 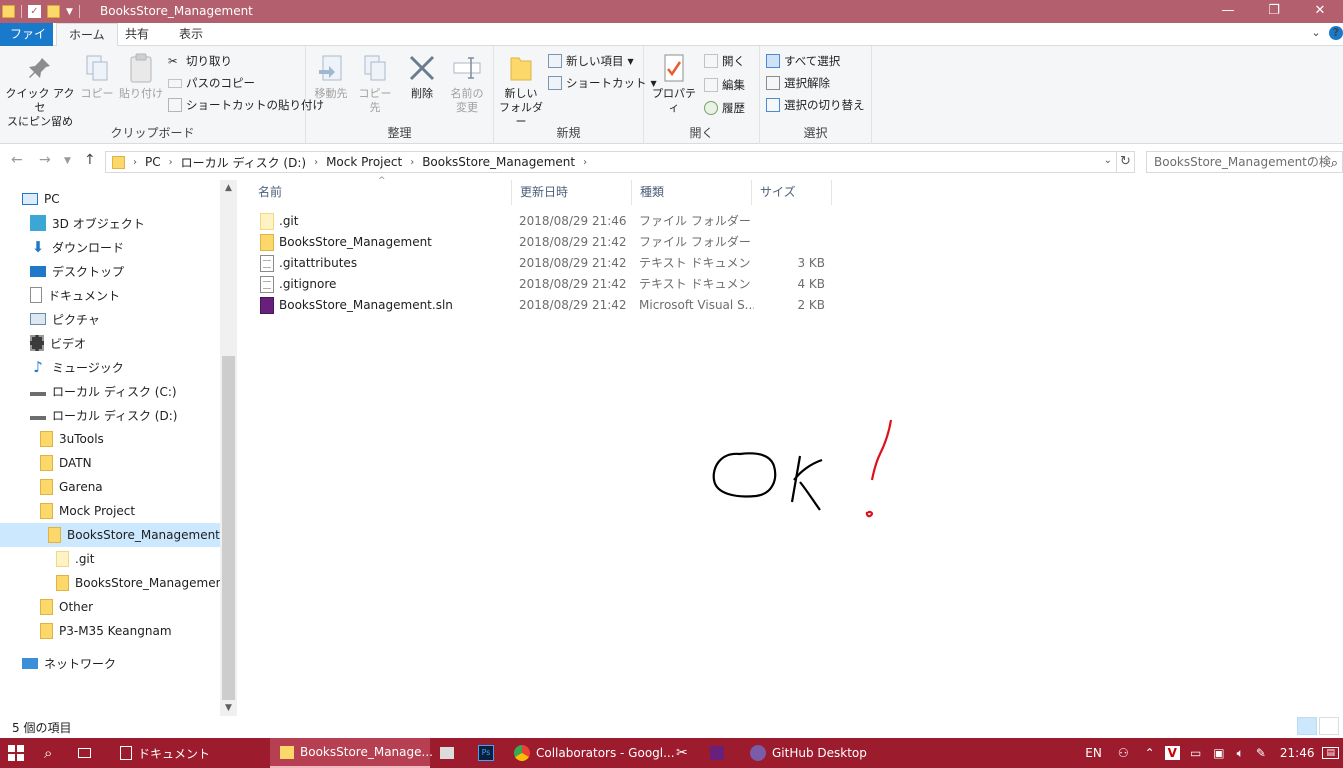 I want to click on rename-button: 名前の 変更, so click(x=467, y=83).